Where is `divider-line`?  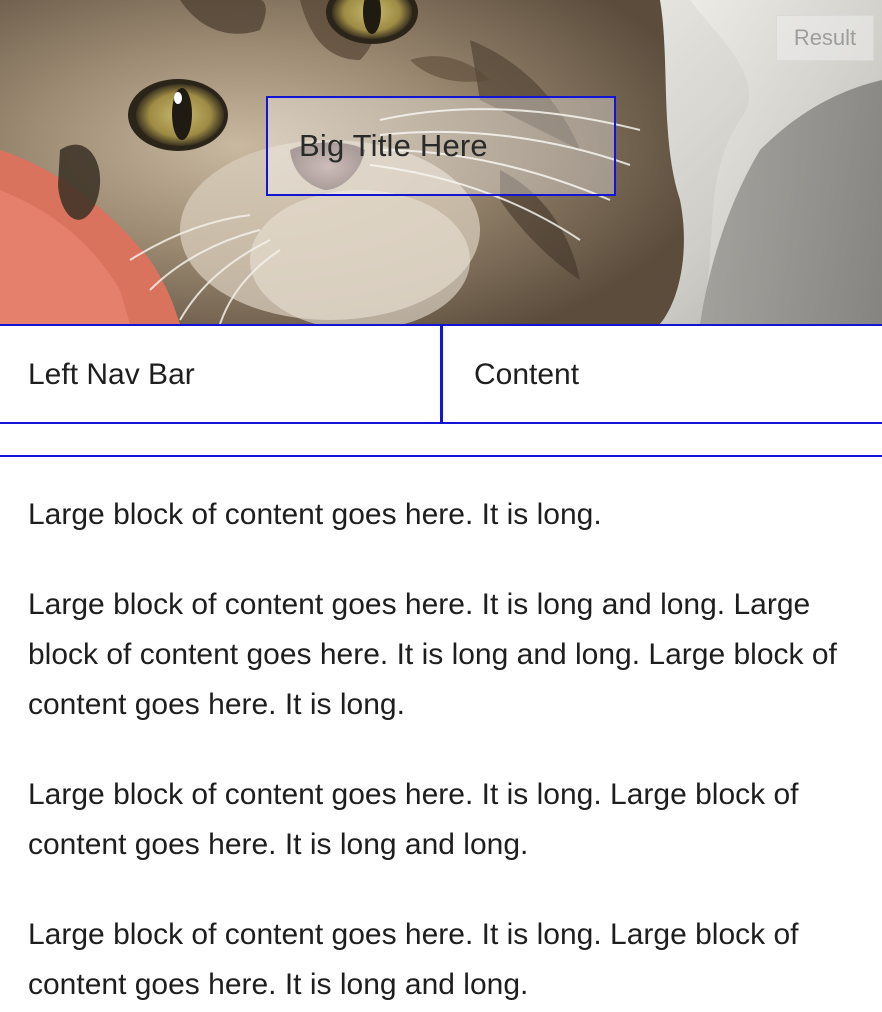
divider-line is located at coordinates (441, 456).